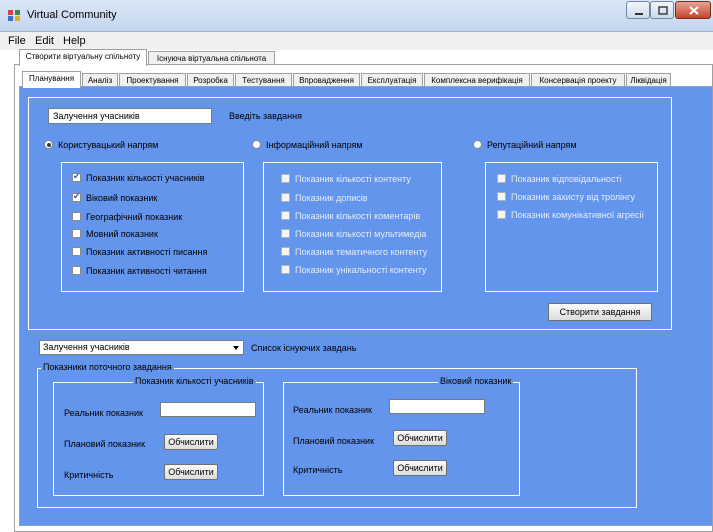 The height and width of the screenshot is (532, 713). I want to click on task-input: Залучення учасників, so click(130, 116).